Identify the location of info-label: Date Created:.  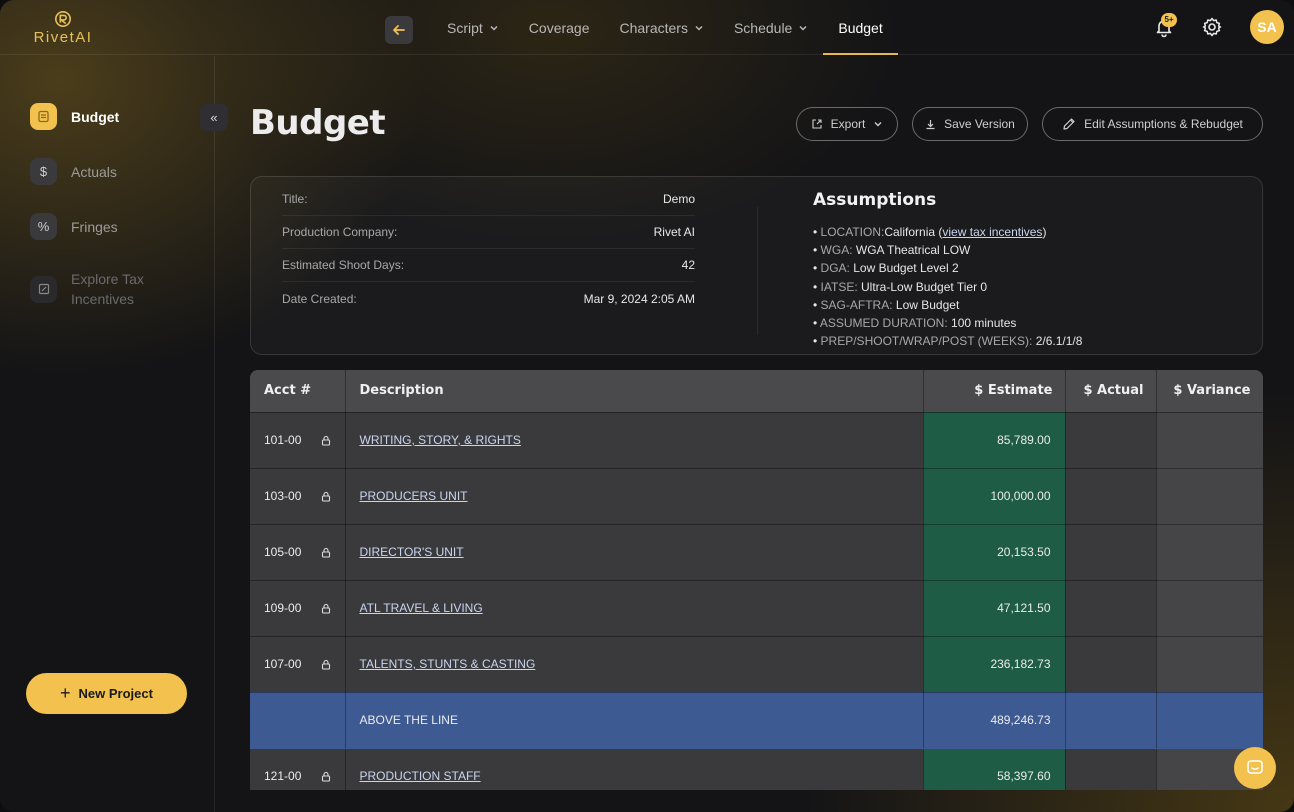
(319, 298).